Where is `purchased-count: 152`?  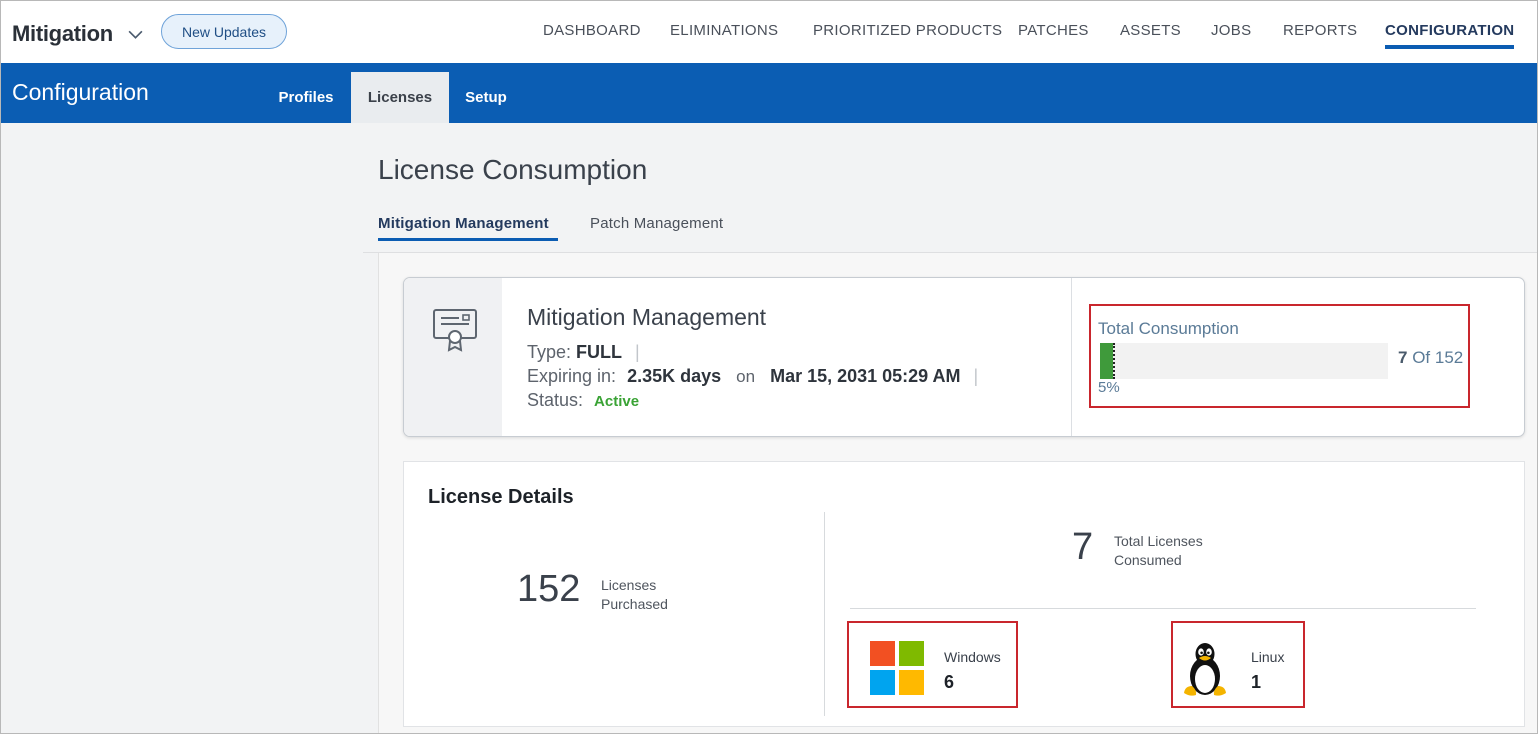
purchased-count: 152 is located at coordinates (549, 589).